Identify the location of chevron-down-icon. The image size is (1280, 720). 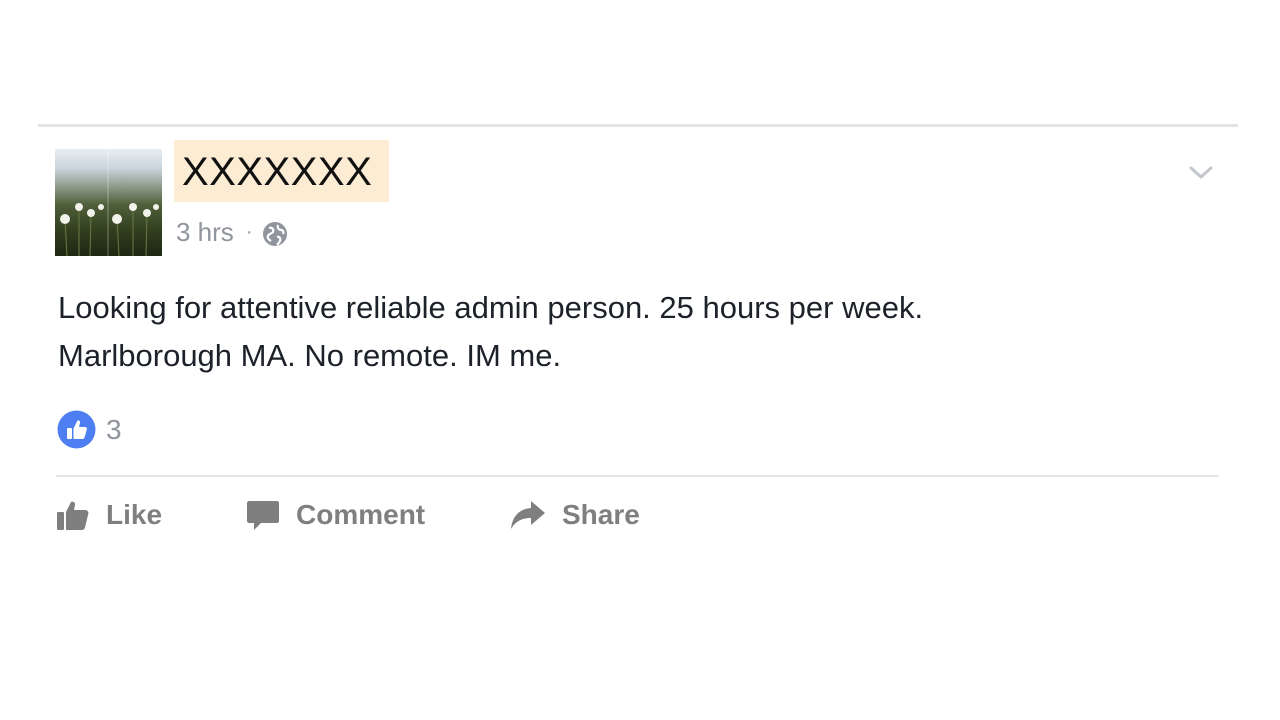
(1201, 172).